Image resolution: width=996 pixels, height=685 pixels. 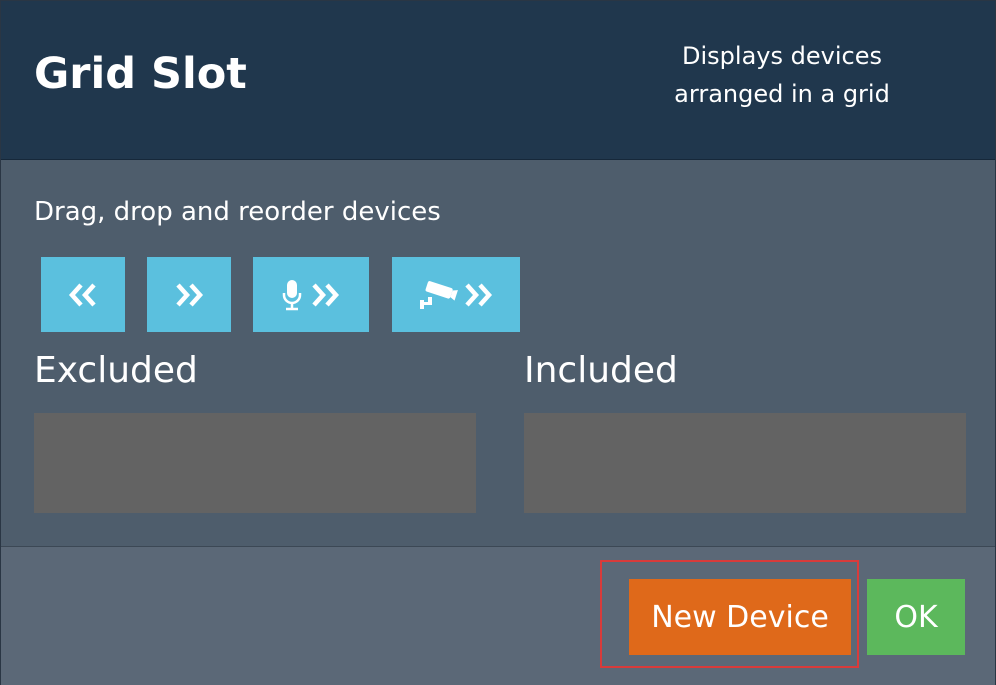 I want to click on excluded-label: Excluded, so click(x=116, y=370).